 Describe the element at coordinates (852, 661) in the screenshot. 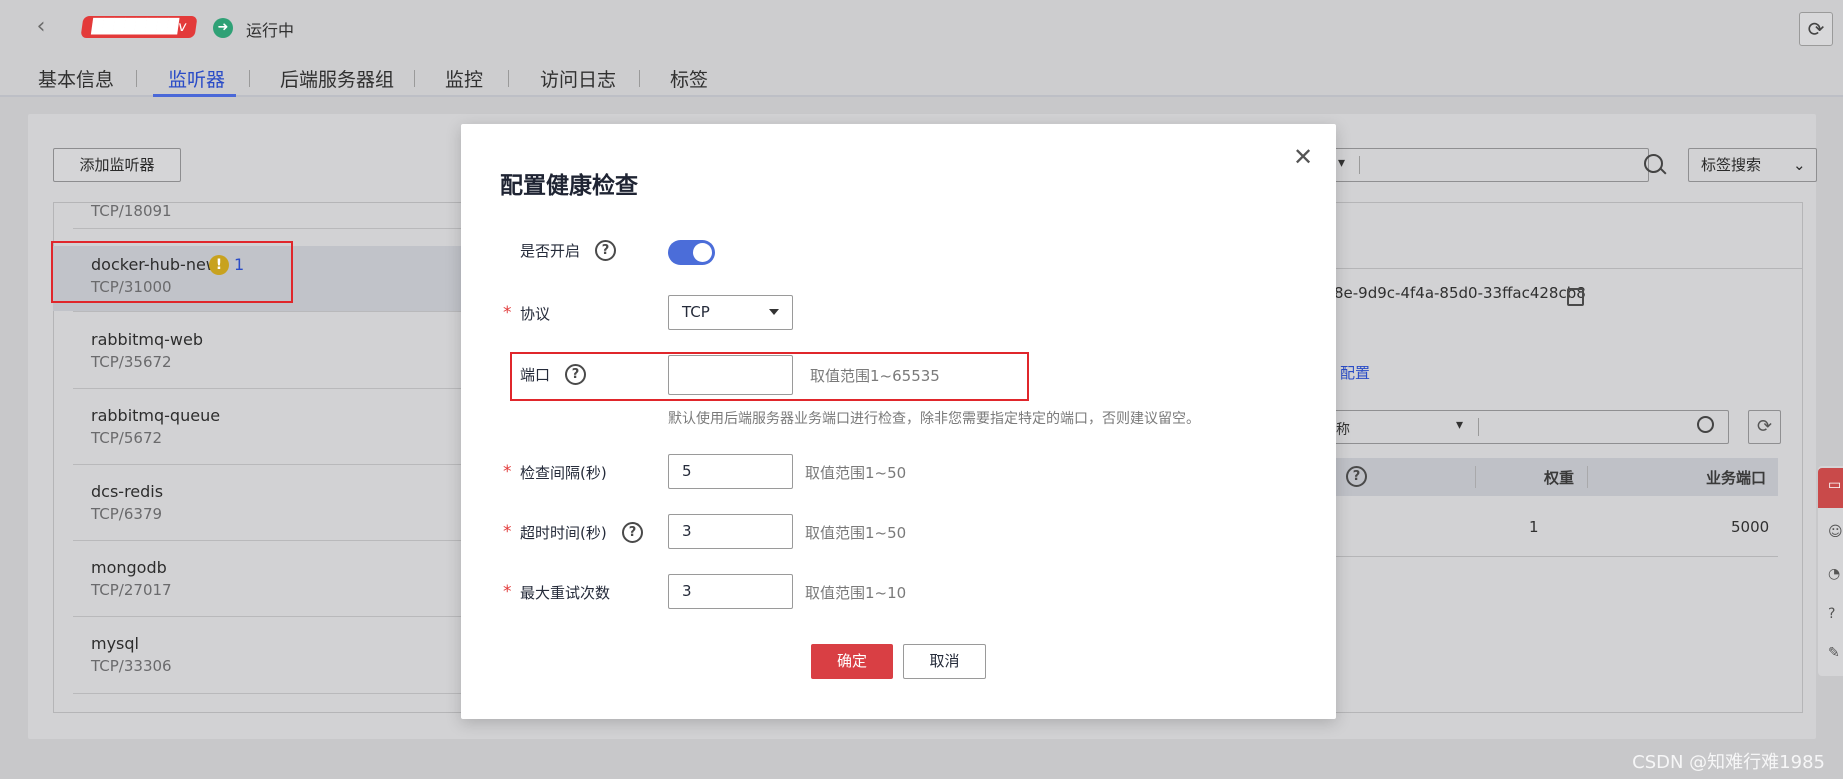

I see `confirm-button: 确定` at that location.